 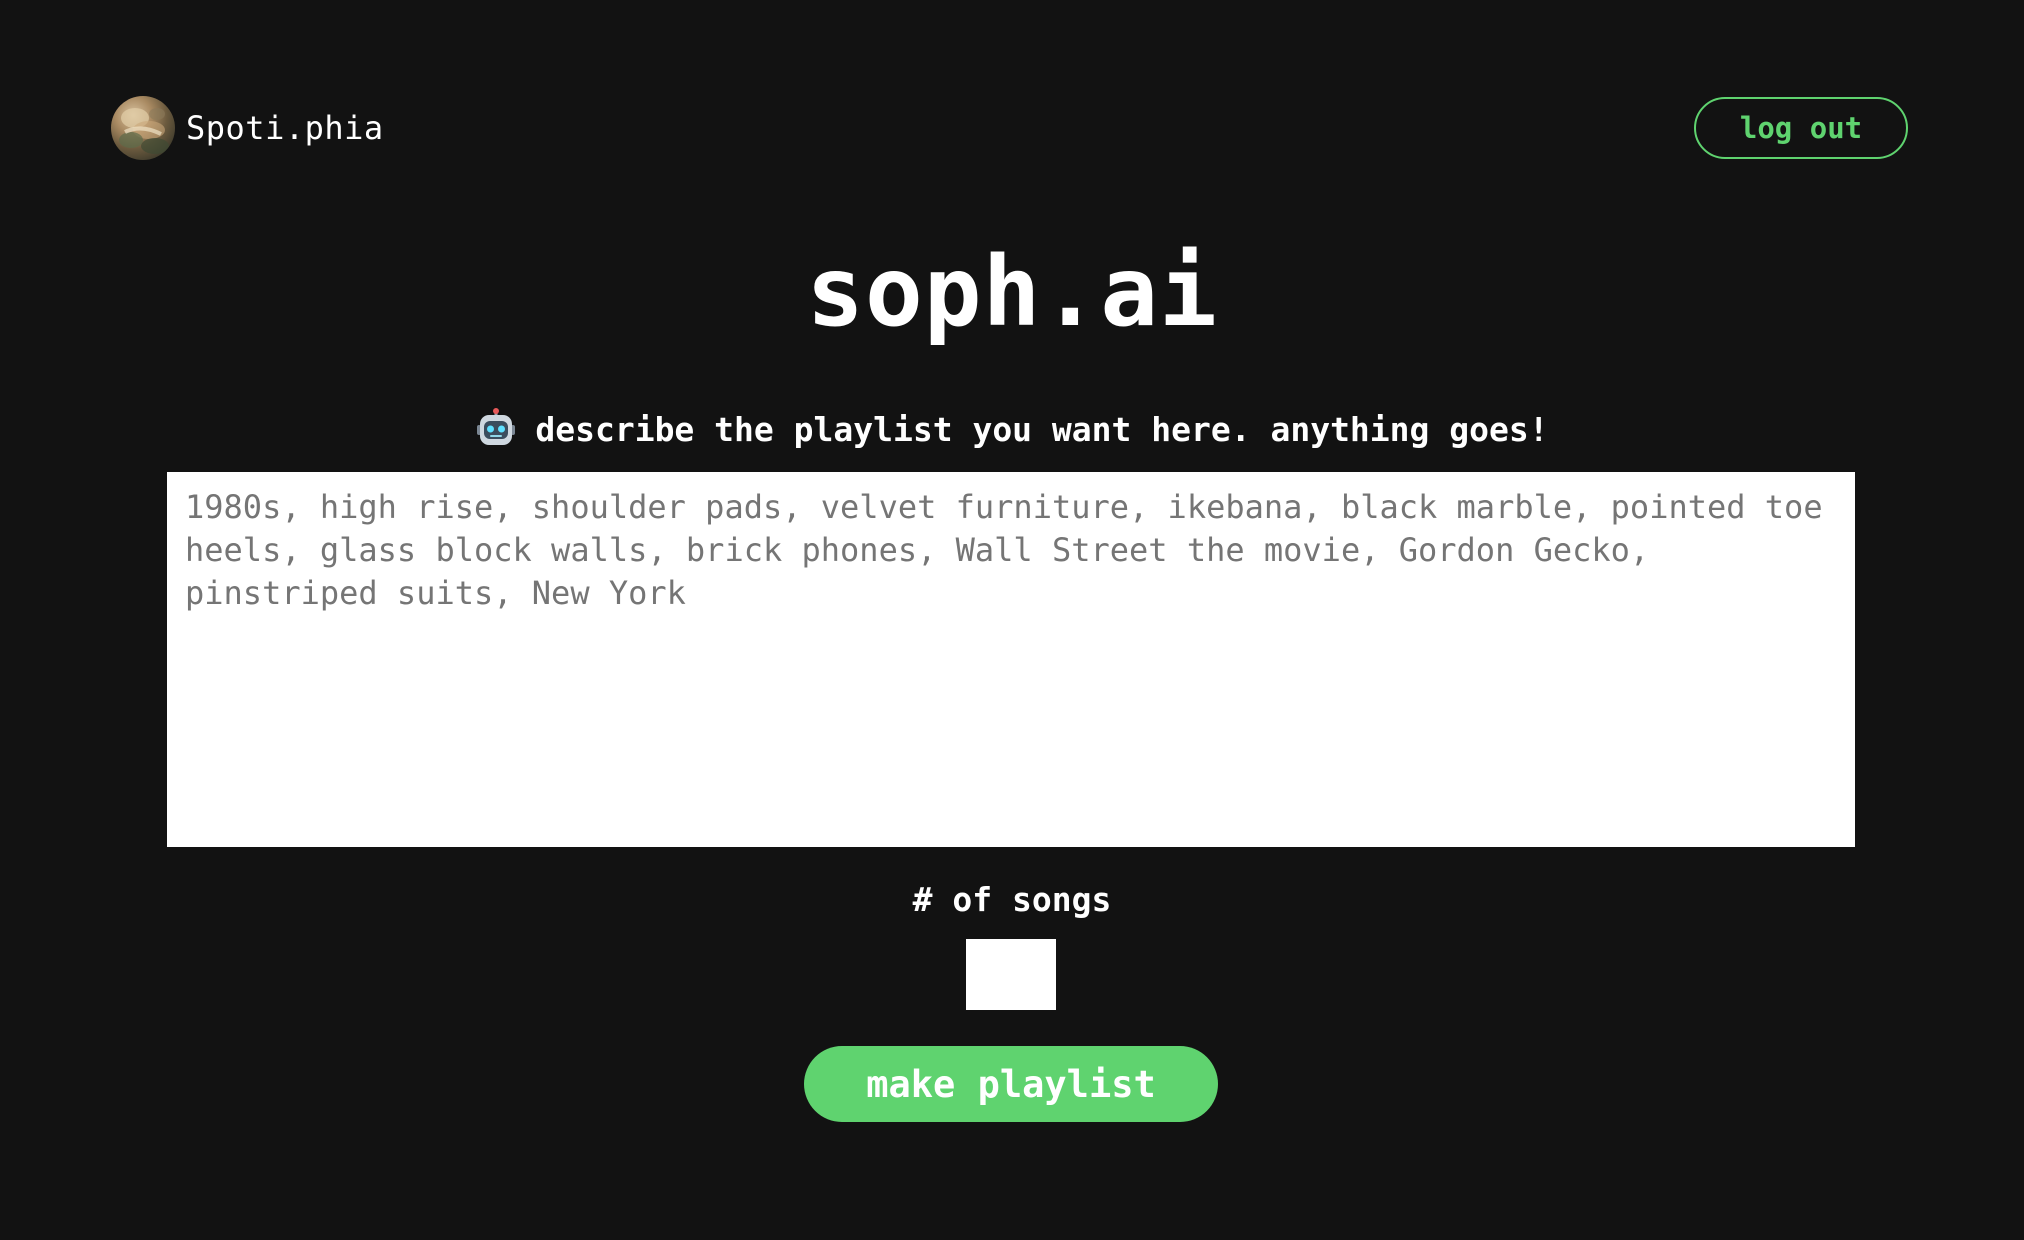 I want to click on robot-icon, so click(x=496, y=429).